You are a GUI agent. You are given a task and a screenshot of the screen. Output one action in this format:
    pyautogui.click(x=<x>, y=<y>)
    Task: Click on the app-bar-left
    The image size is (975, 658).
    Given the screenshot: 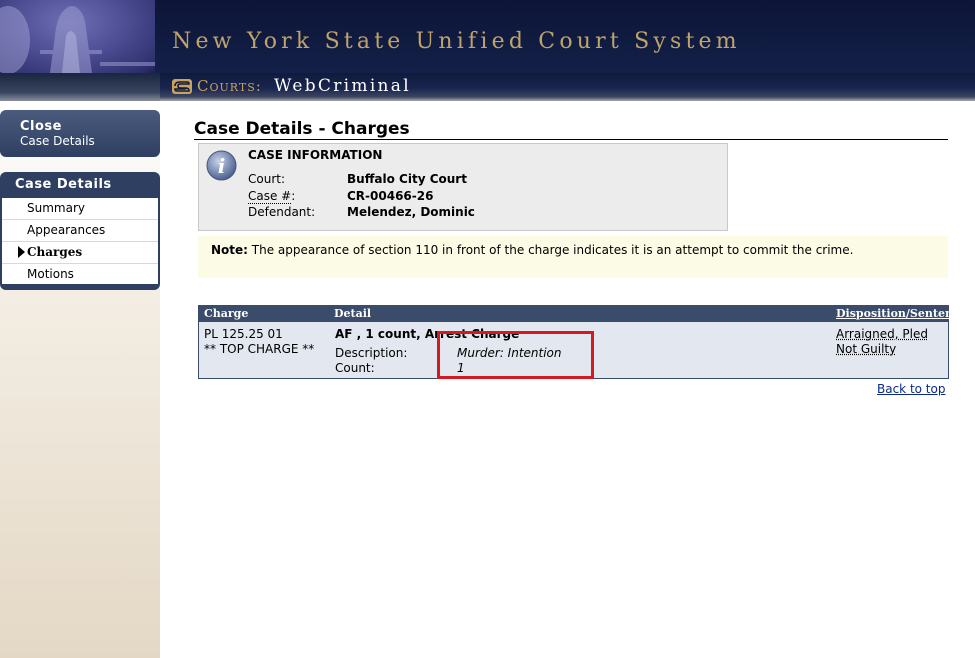 What is the action you would take?
    pyautogui.click(x=80, y=87)
    